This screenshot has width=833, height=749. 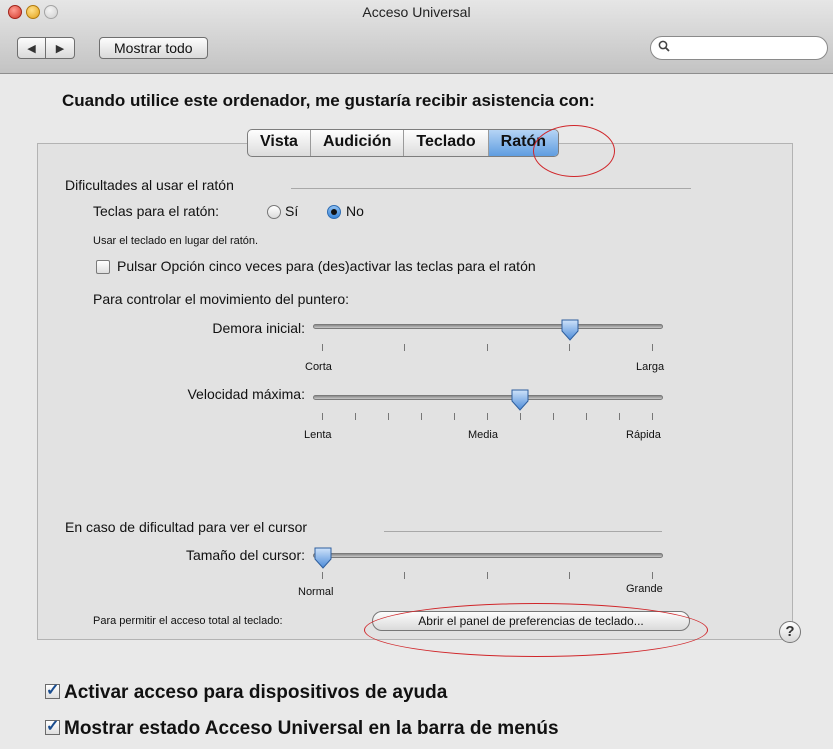 I want to click on max-speed-min-label: Lenta, so click(x=318, y=435).